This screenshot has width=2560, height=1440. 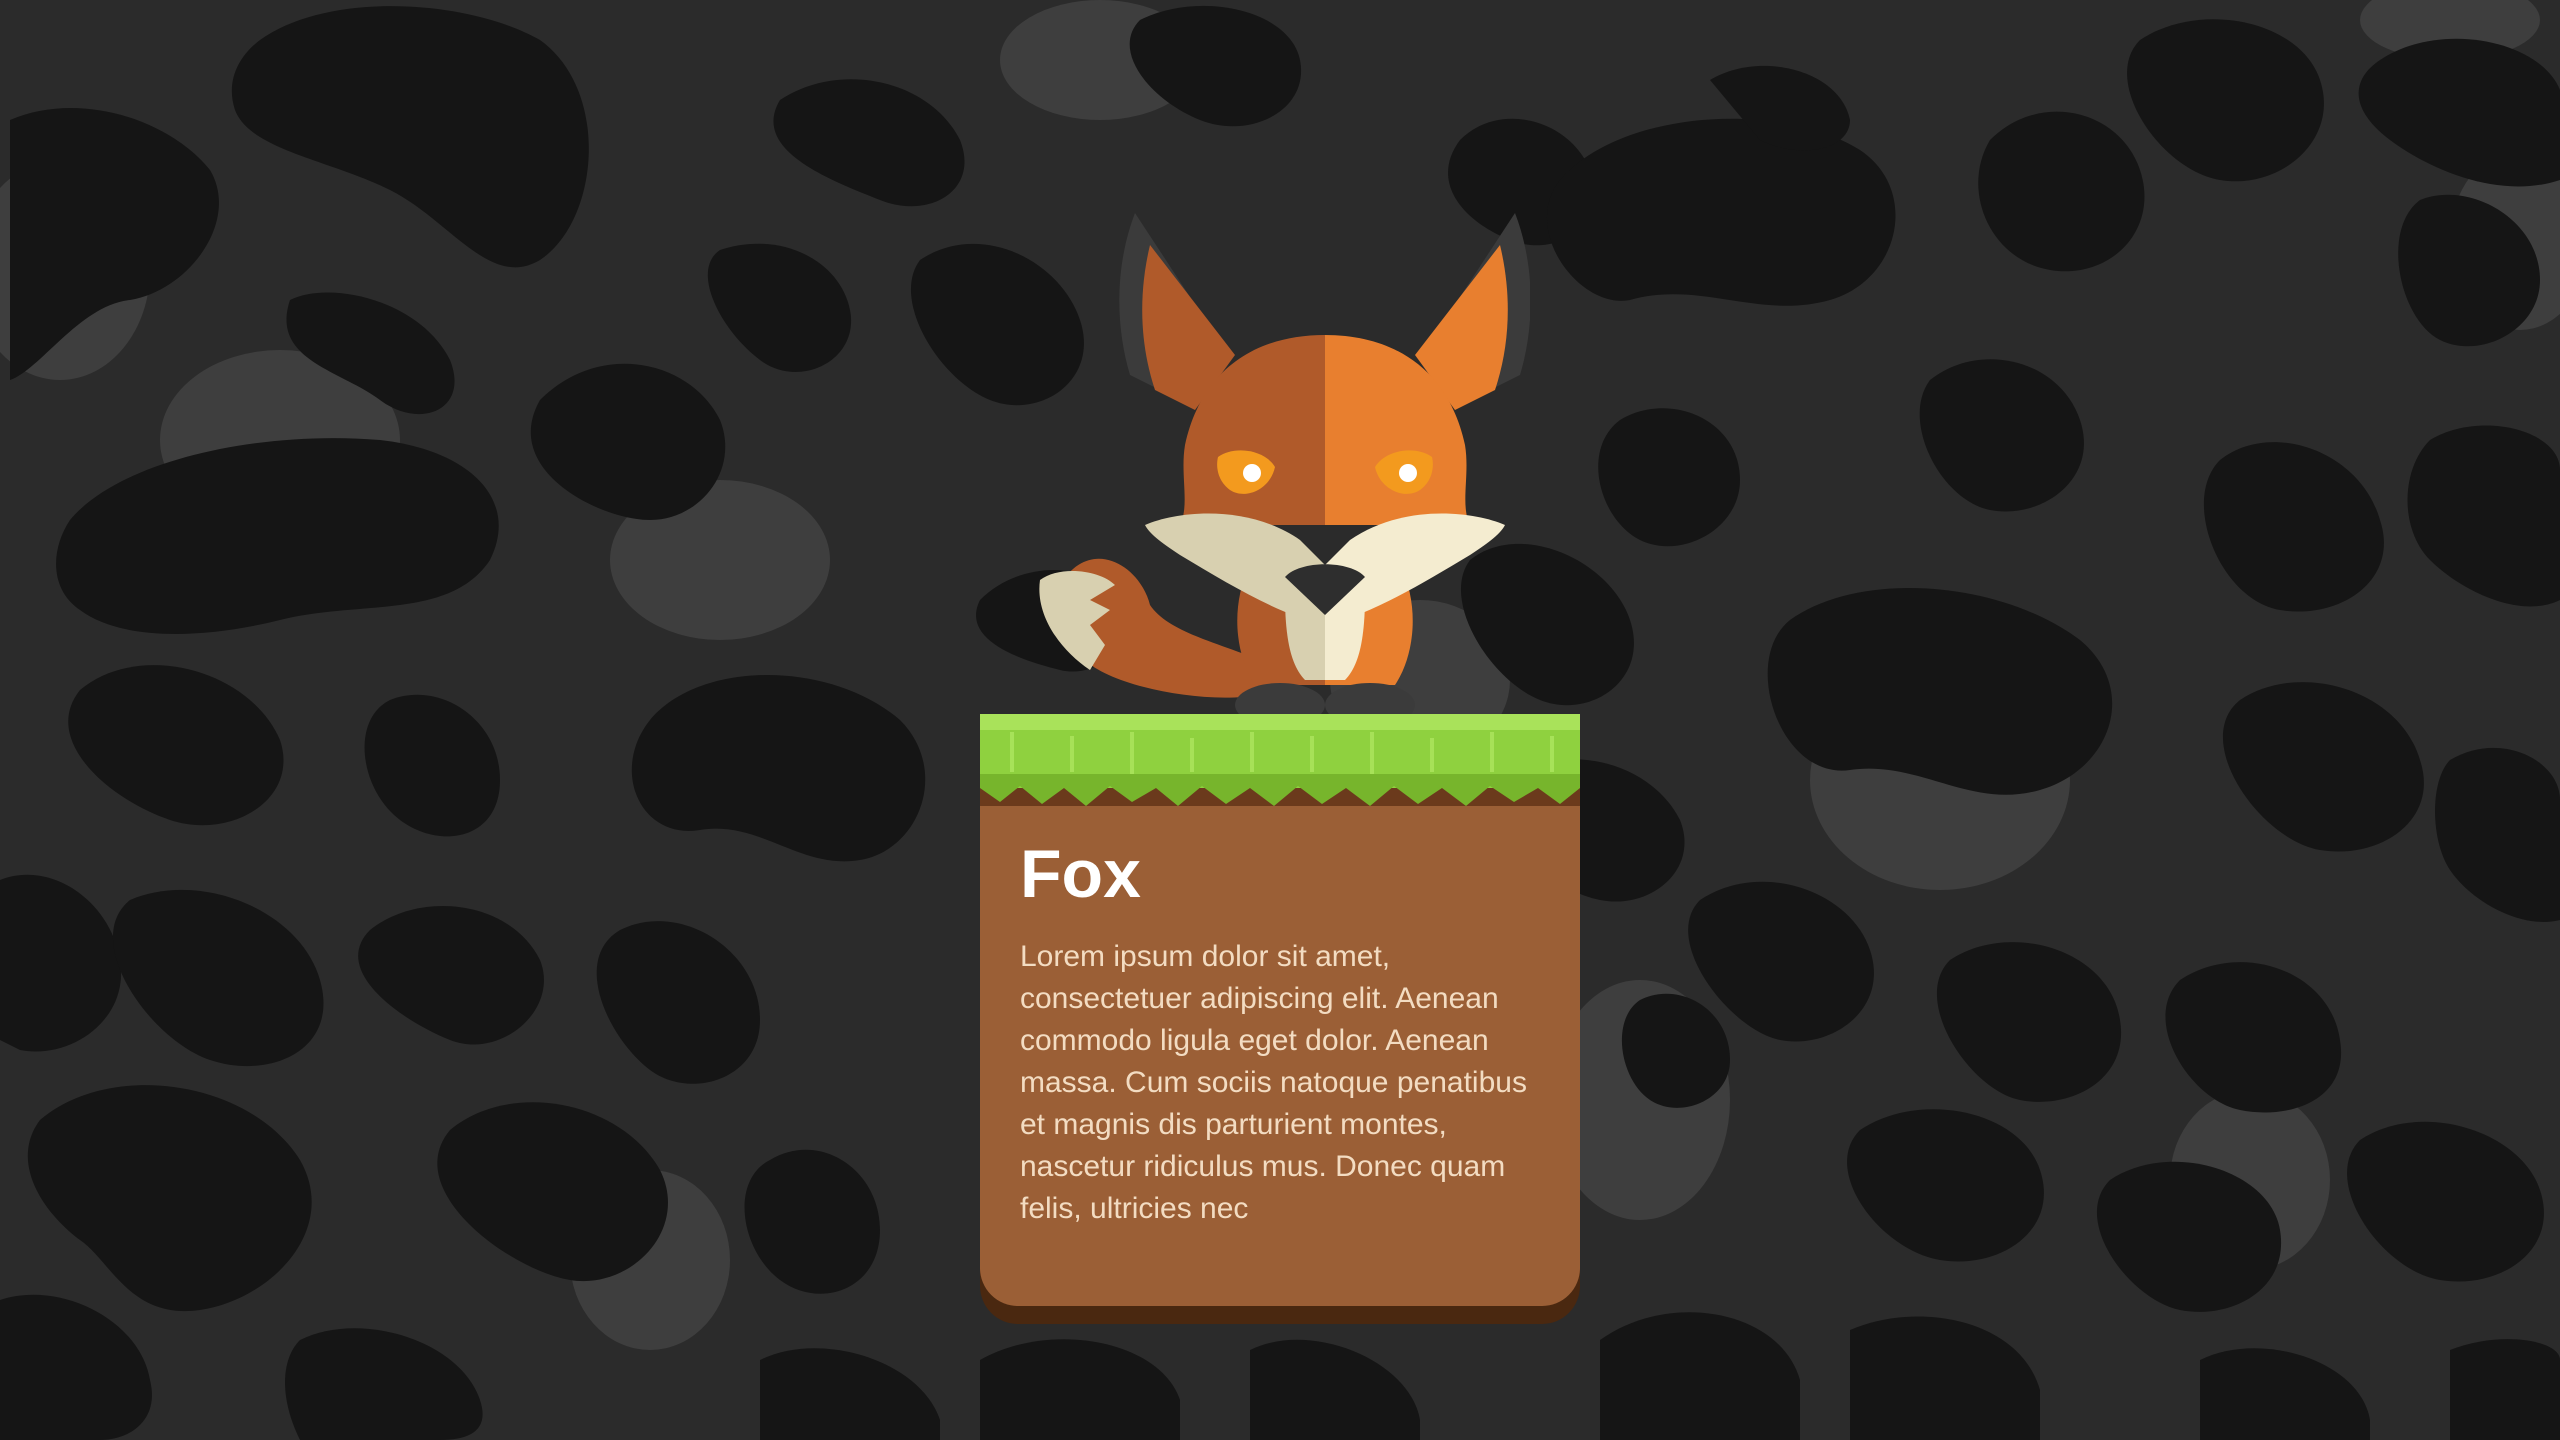 I want to click on fox-icon, so click(x=1284, y=469).